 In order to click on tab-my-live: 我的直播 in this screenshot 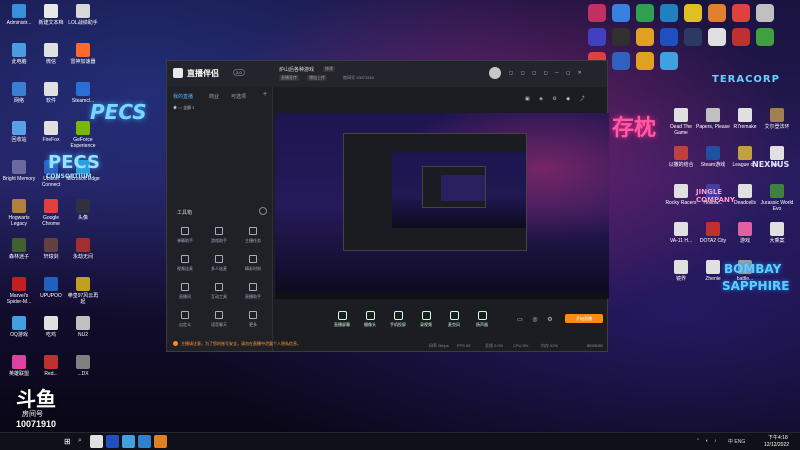, I will do `click(183, 96)`.